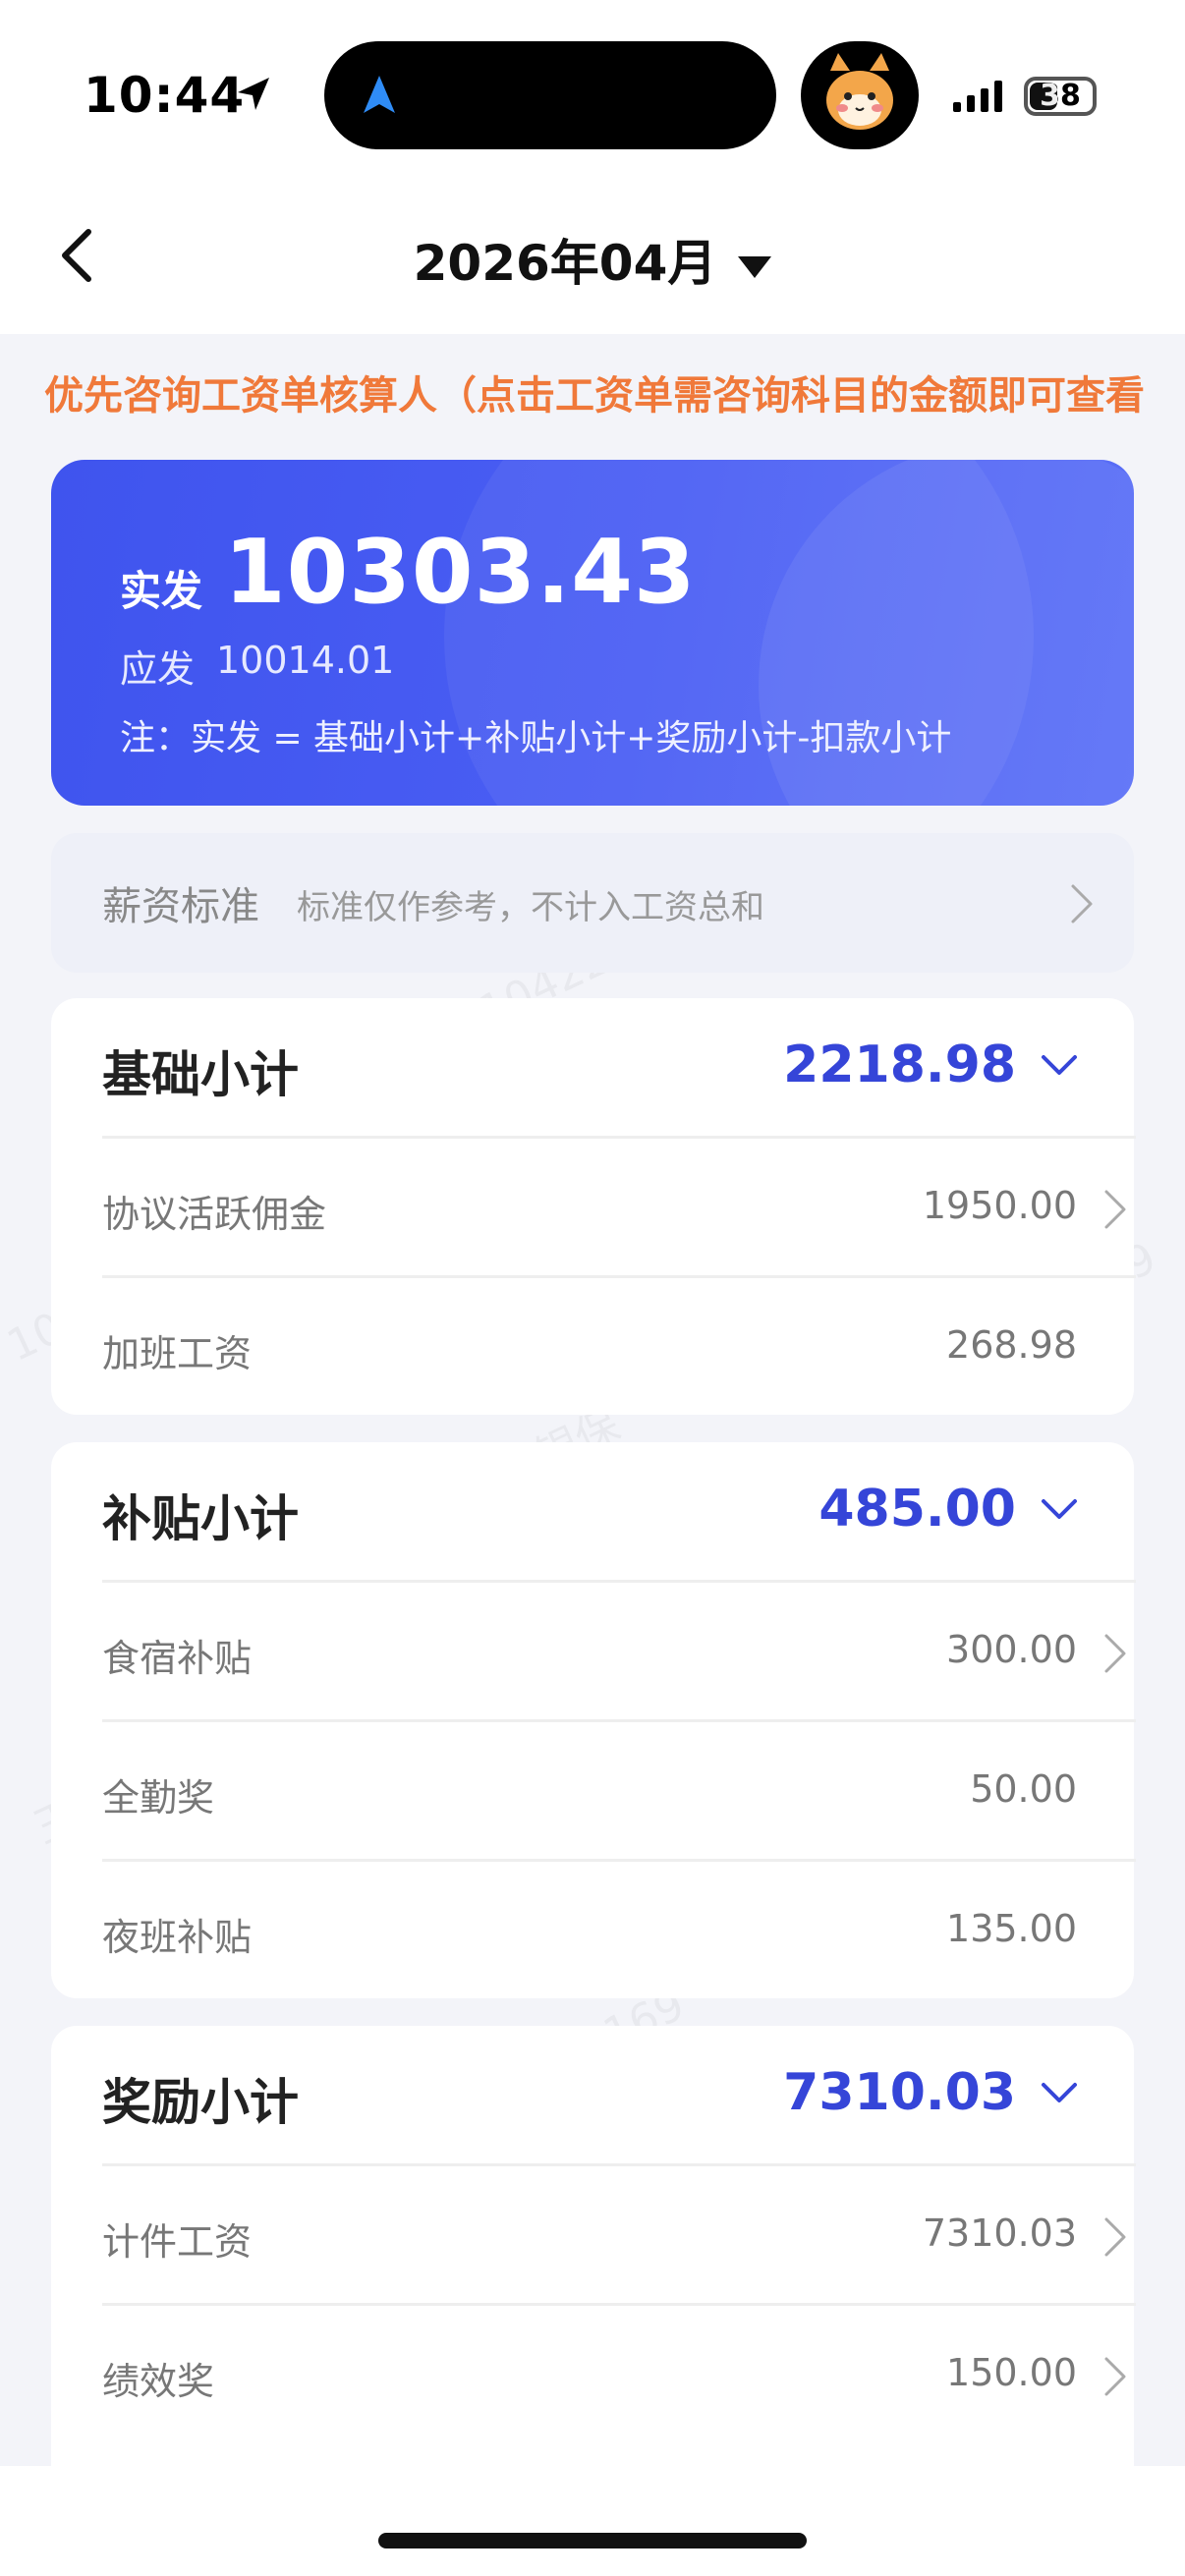  Describe the element at coordinates (619, 1789) in the screenshot. I see `list-item: 全勤奖 50.00` at that location.